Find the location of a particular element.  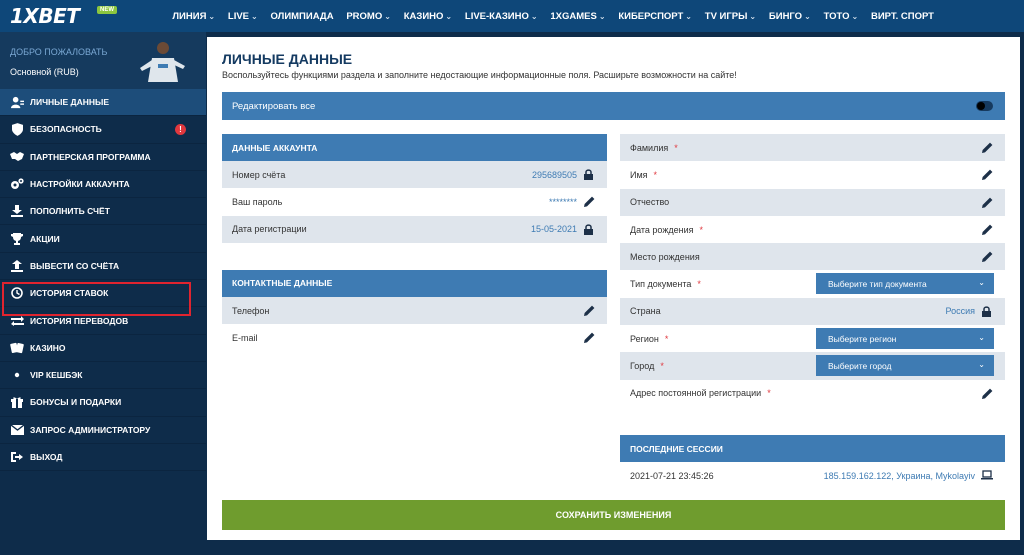

field-select: Выберите тип документа ⌄ is located at coordinates (905, 284).